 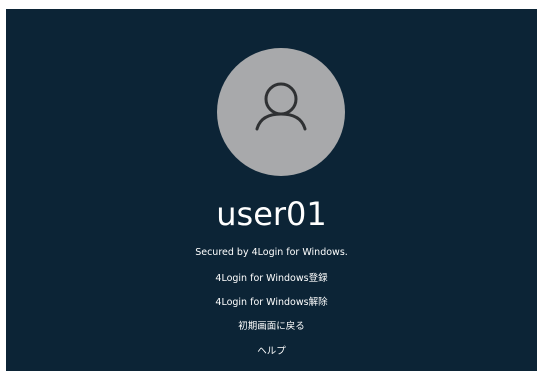 I want to click on user-avatar, so click(x=281, y=112).